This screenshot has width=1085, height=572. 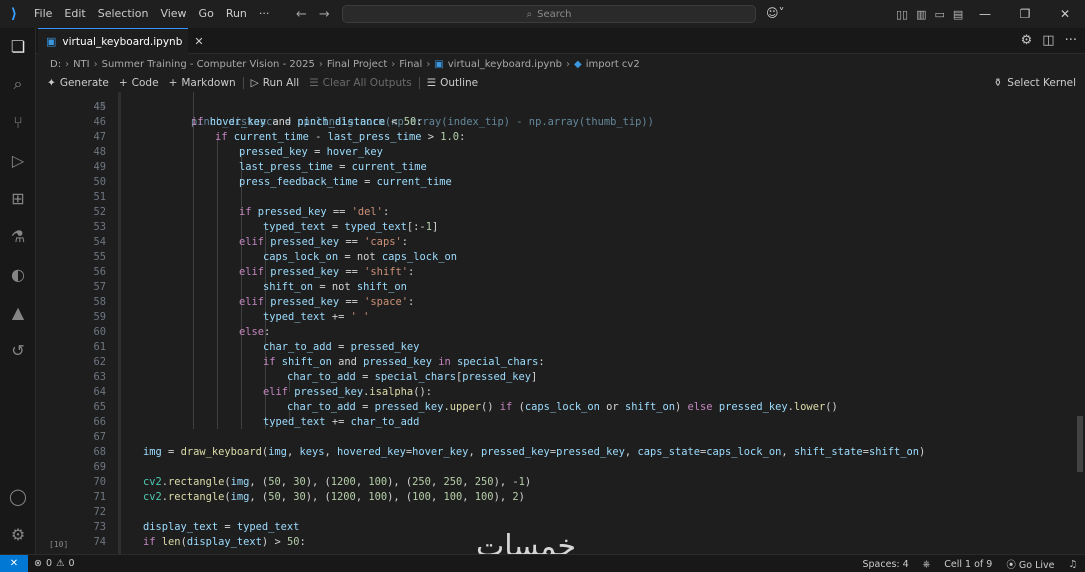 What do you see at coordinates (51, 82) in the screenshot?
I see `sparkle-icon: ✦` at bounding box center [51, 82].